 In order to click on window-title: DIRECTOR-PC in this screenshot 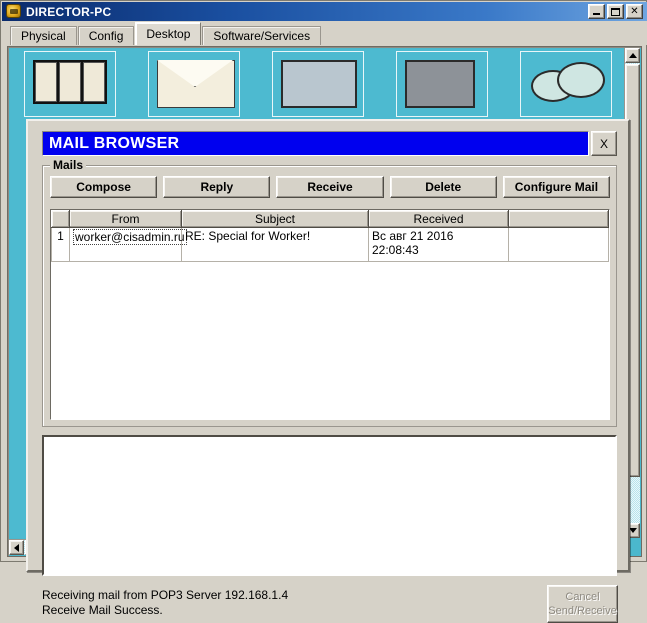, I will do `click(69, 11)`.